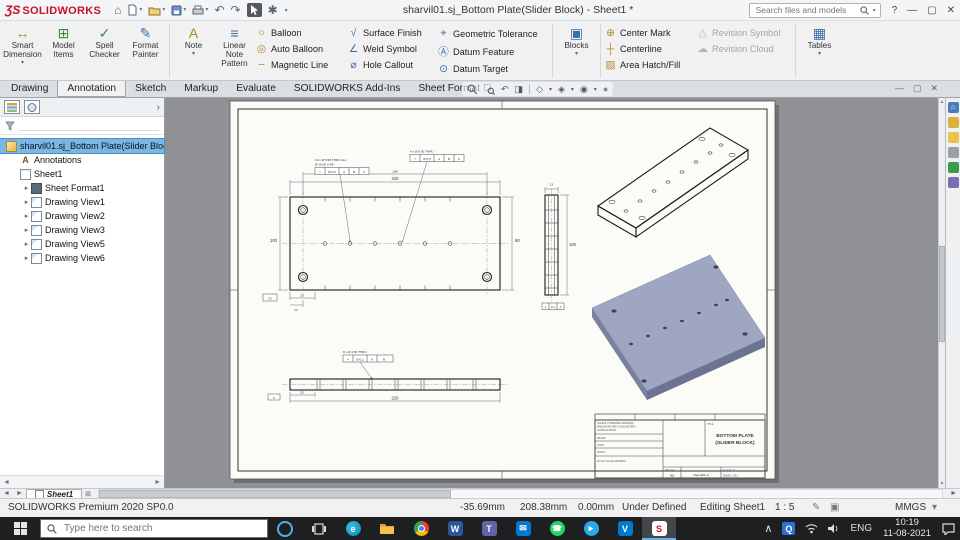 The width and height of the screenshot is (960, 540). Describe the element at coordinates (387, 528) in the screenshot. I see `taskbar-file-explorer` at that location.